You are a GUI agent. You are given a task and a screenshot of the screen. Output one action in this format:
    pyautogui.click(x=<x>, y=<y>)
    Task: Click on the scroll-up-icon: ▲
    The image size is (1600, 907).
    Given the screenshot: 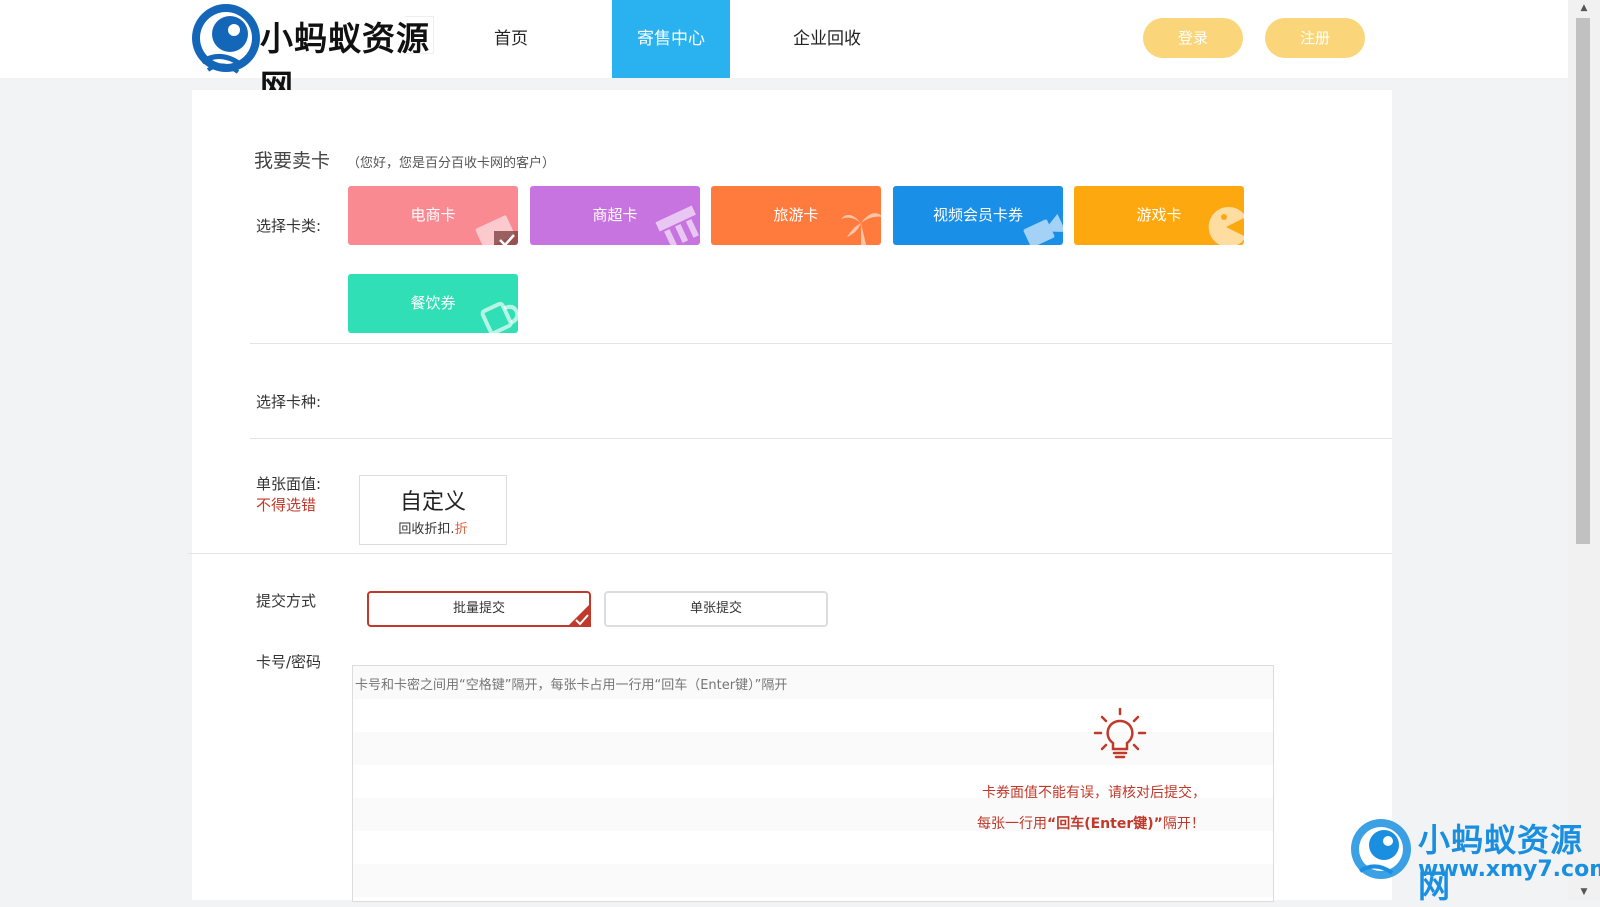 What is the action you would take?
    pyautogui.click(x=1584, y=8)
    